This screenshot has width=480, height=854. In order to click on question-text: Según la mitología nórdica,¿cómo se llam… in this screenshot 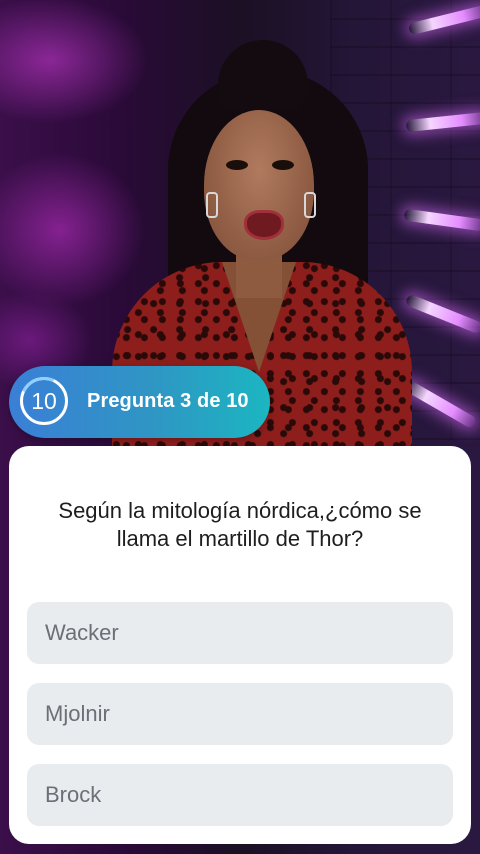, I will do `click(240, 524)`.